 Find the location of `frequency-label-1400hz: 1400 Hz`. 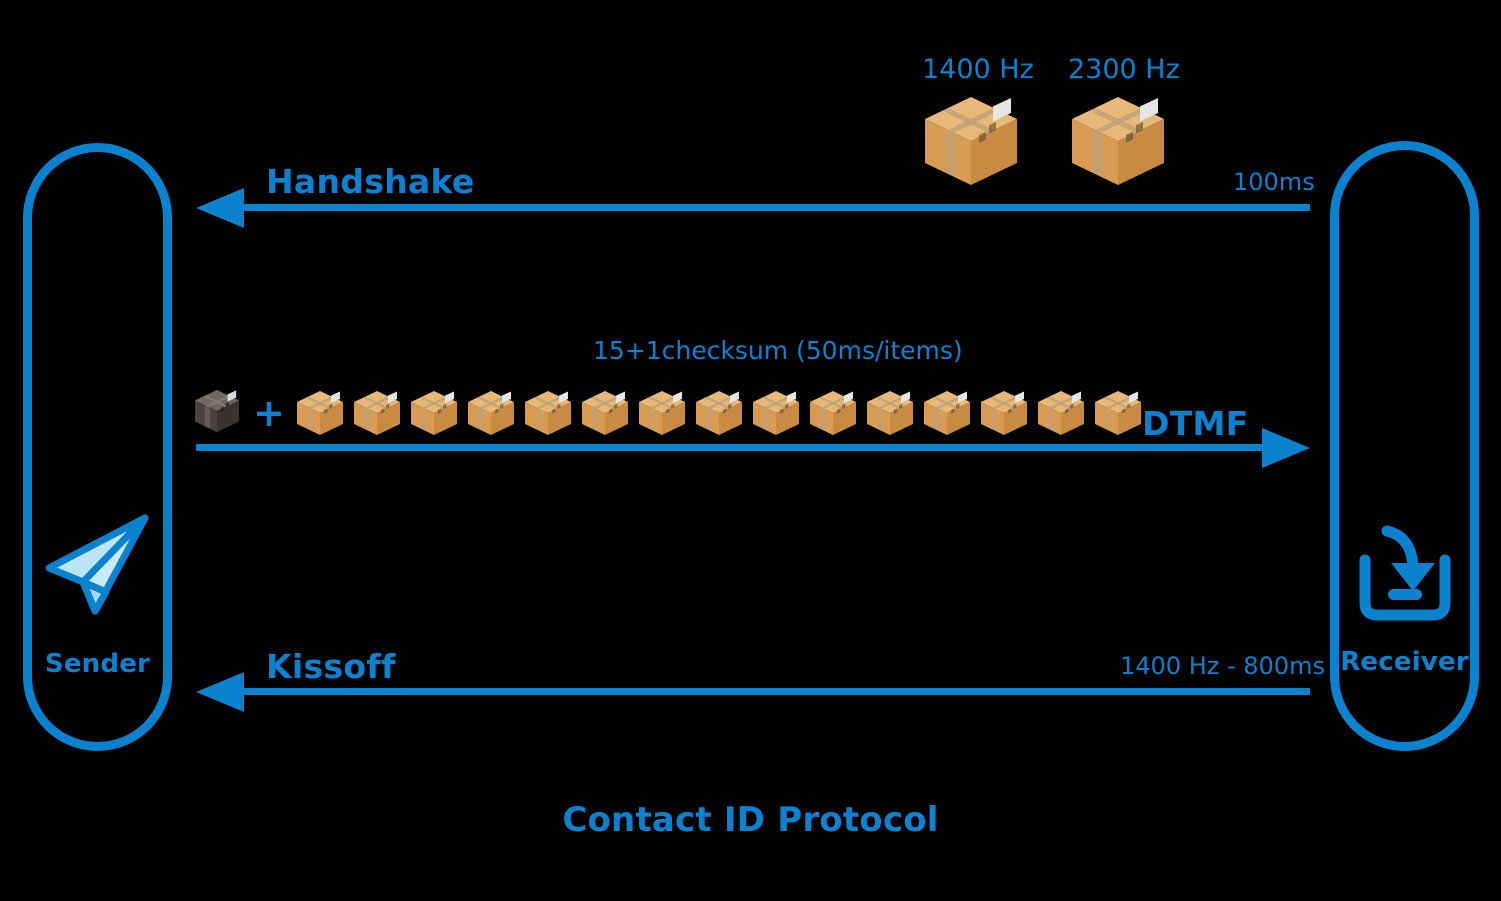

frequency-label-1400hz: 1400 Hz is located at coordinates (978, 69).